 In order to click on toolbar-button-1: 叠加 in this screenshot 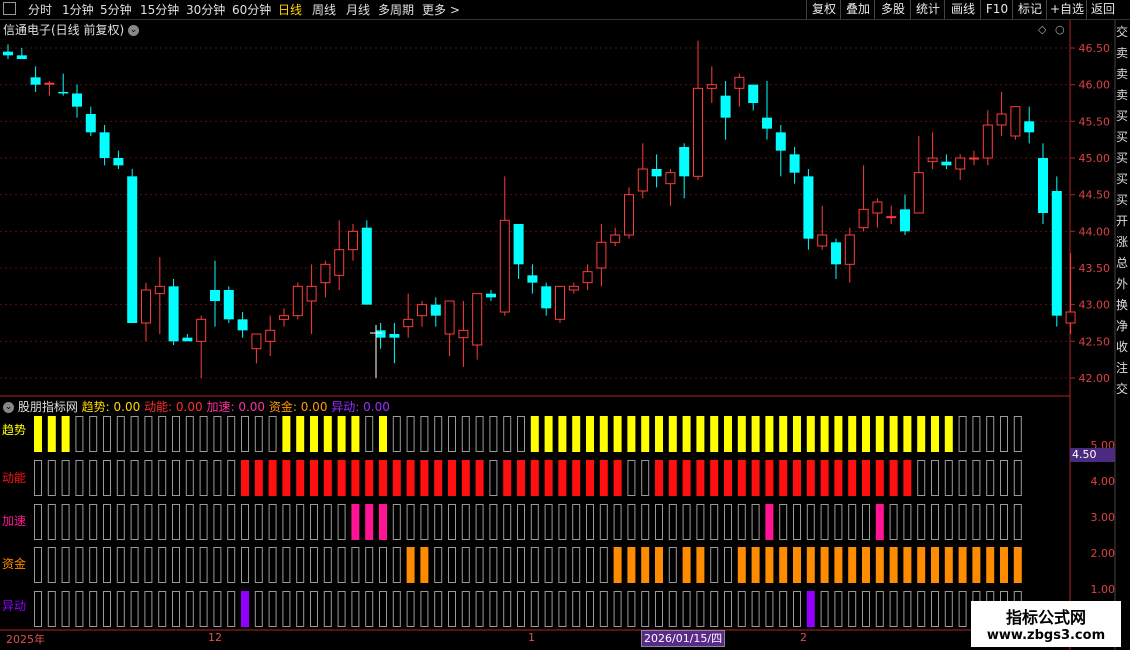, I will do `click(857, 9)`.